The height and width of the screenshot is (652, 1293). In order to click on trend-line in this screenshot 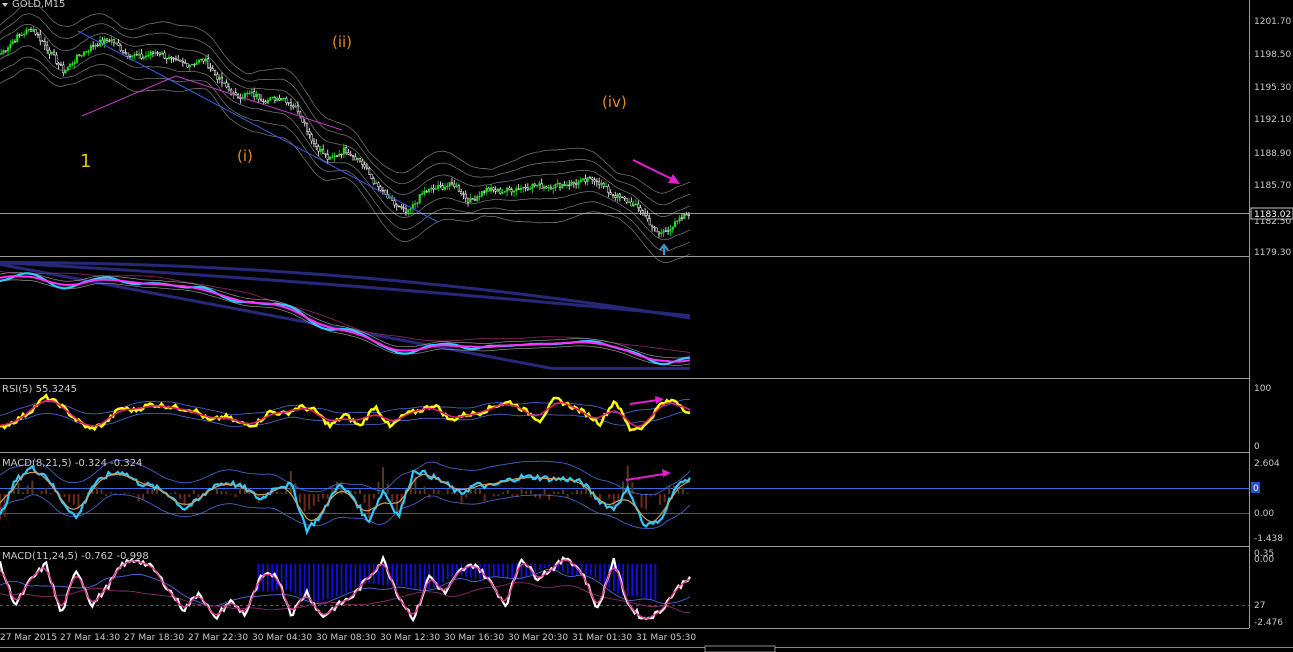, I will do `click(258, 126)`.